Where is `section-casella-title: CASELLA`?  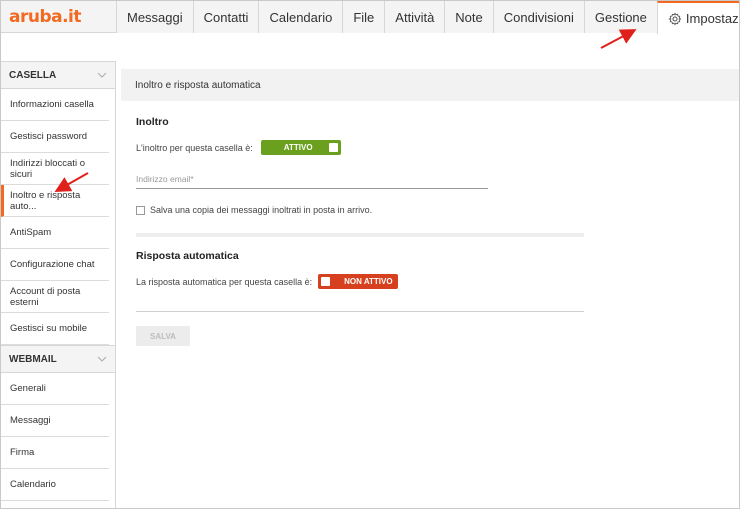 section-casella-title: CASELLA is located at coordinates (33, 75).